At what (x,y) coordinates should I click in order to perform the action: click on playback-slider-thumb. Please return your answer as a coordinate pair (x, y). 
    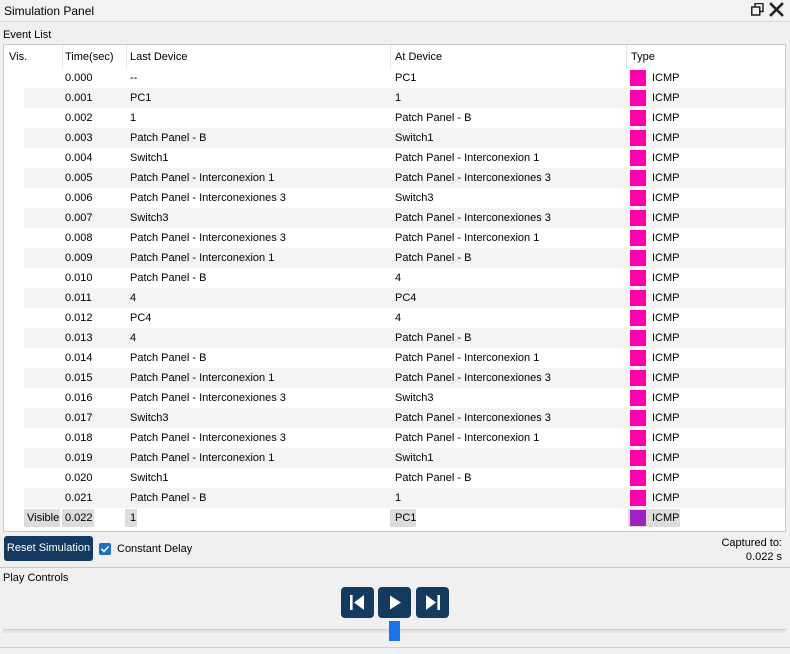
    Looking at the image, I should click on (394, 631).